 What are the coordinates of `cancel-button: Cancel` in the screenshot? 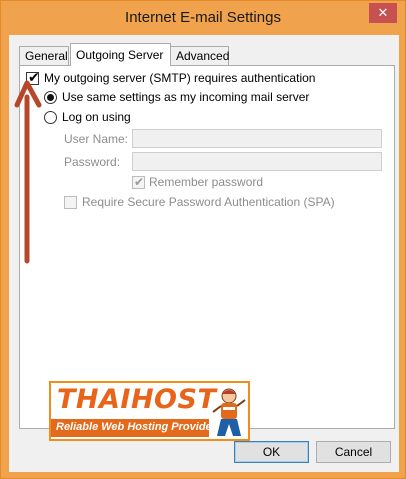 It's located at (353, 452).